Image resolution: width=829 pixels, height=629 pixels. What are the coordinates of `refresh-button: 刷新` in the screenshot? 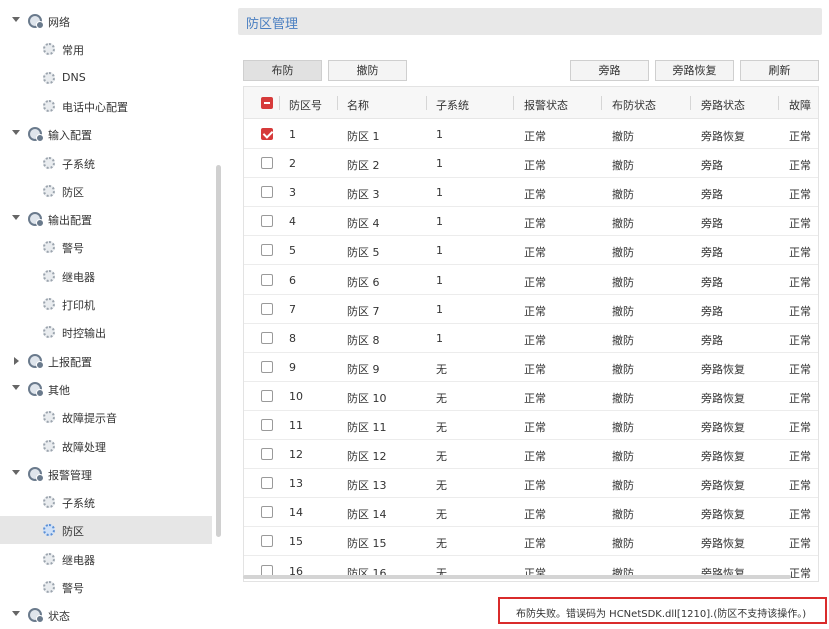 It's located at (779, 70).